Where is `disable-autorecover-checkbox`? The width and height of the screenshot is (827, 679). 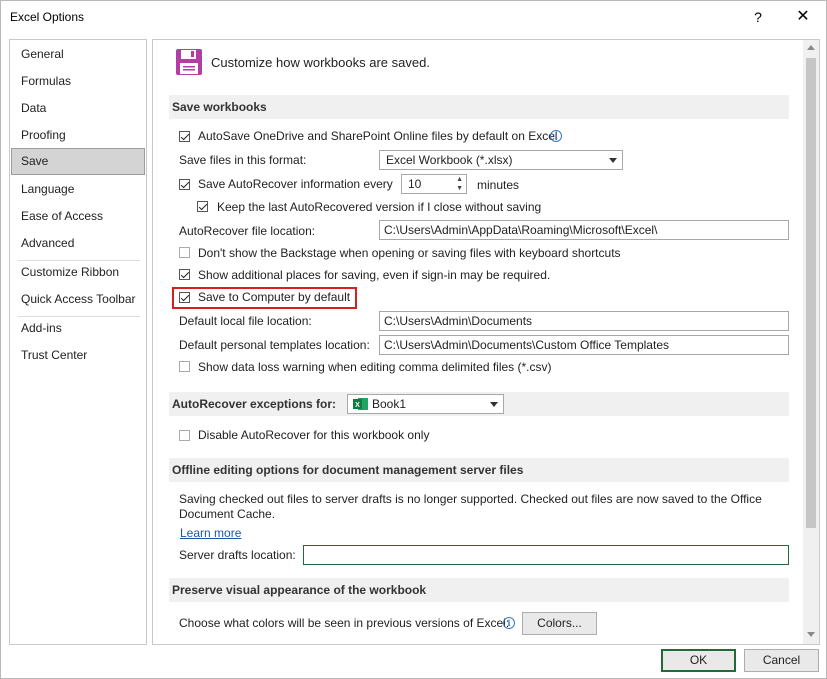
disable-autorecover-checkbox is located at coordinates (184, 435).